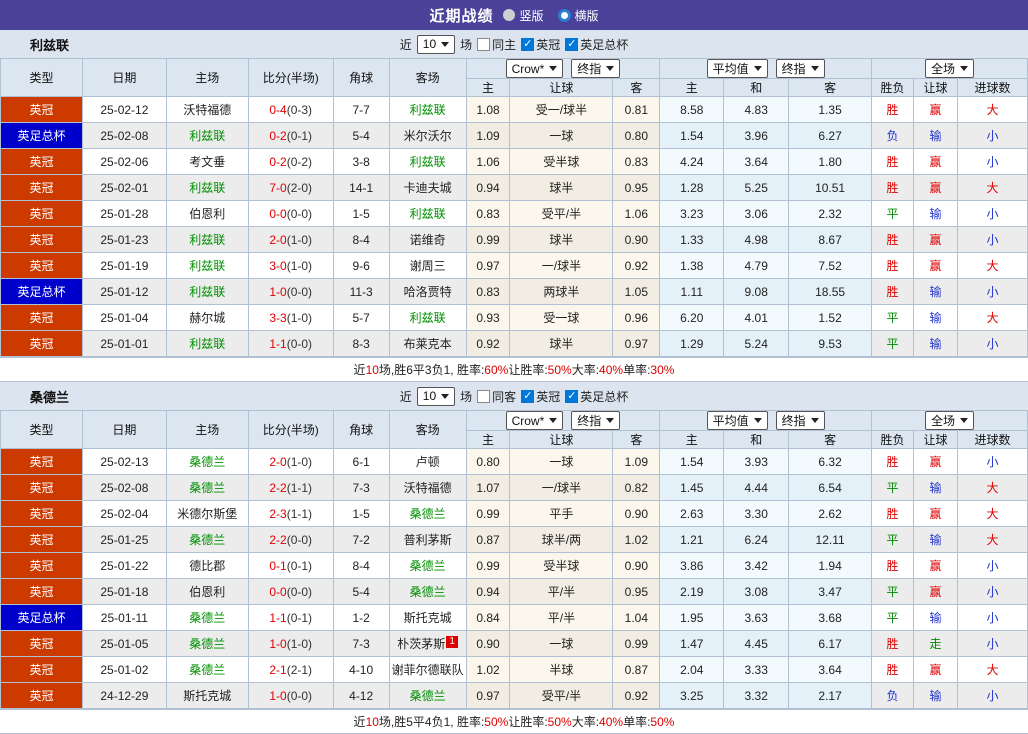 This screenshot has height=734, width=1028. What do you see at coordinates (830, 161) in the screenshot?
I see `avg-away: 1.80` at bounding box center [830, 161].